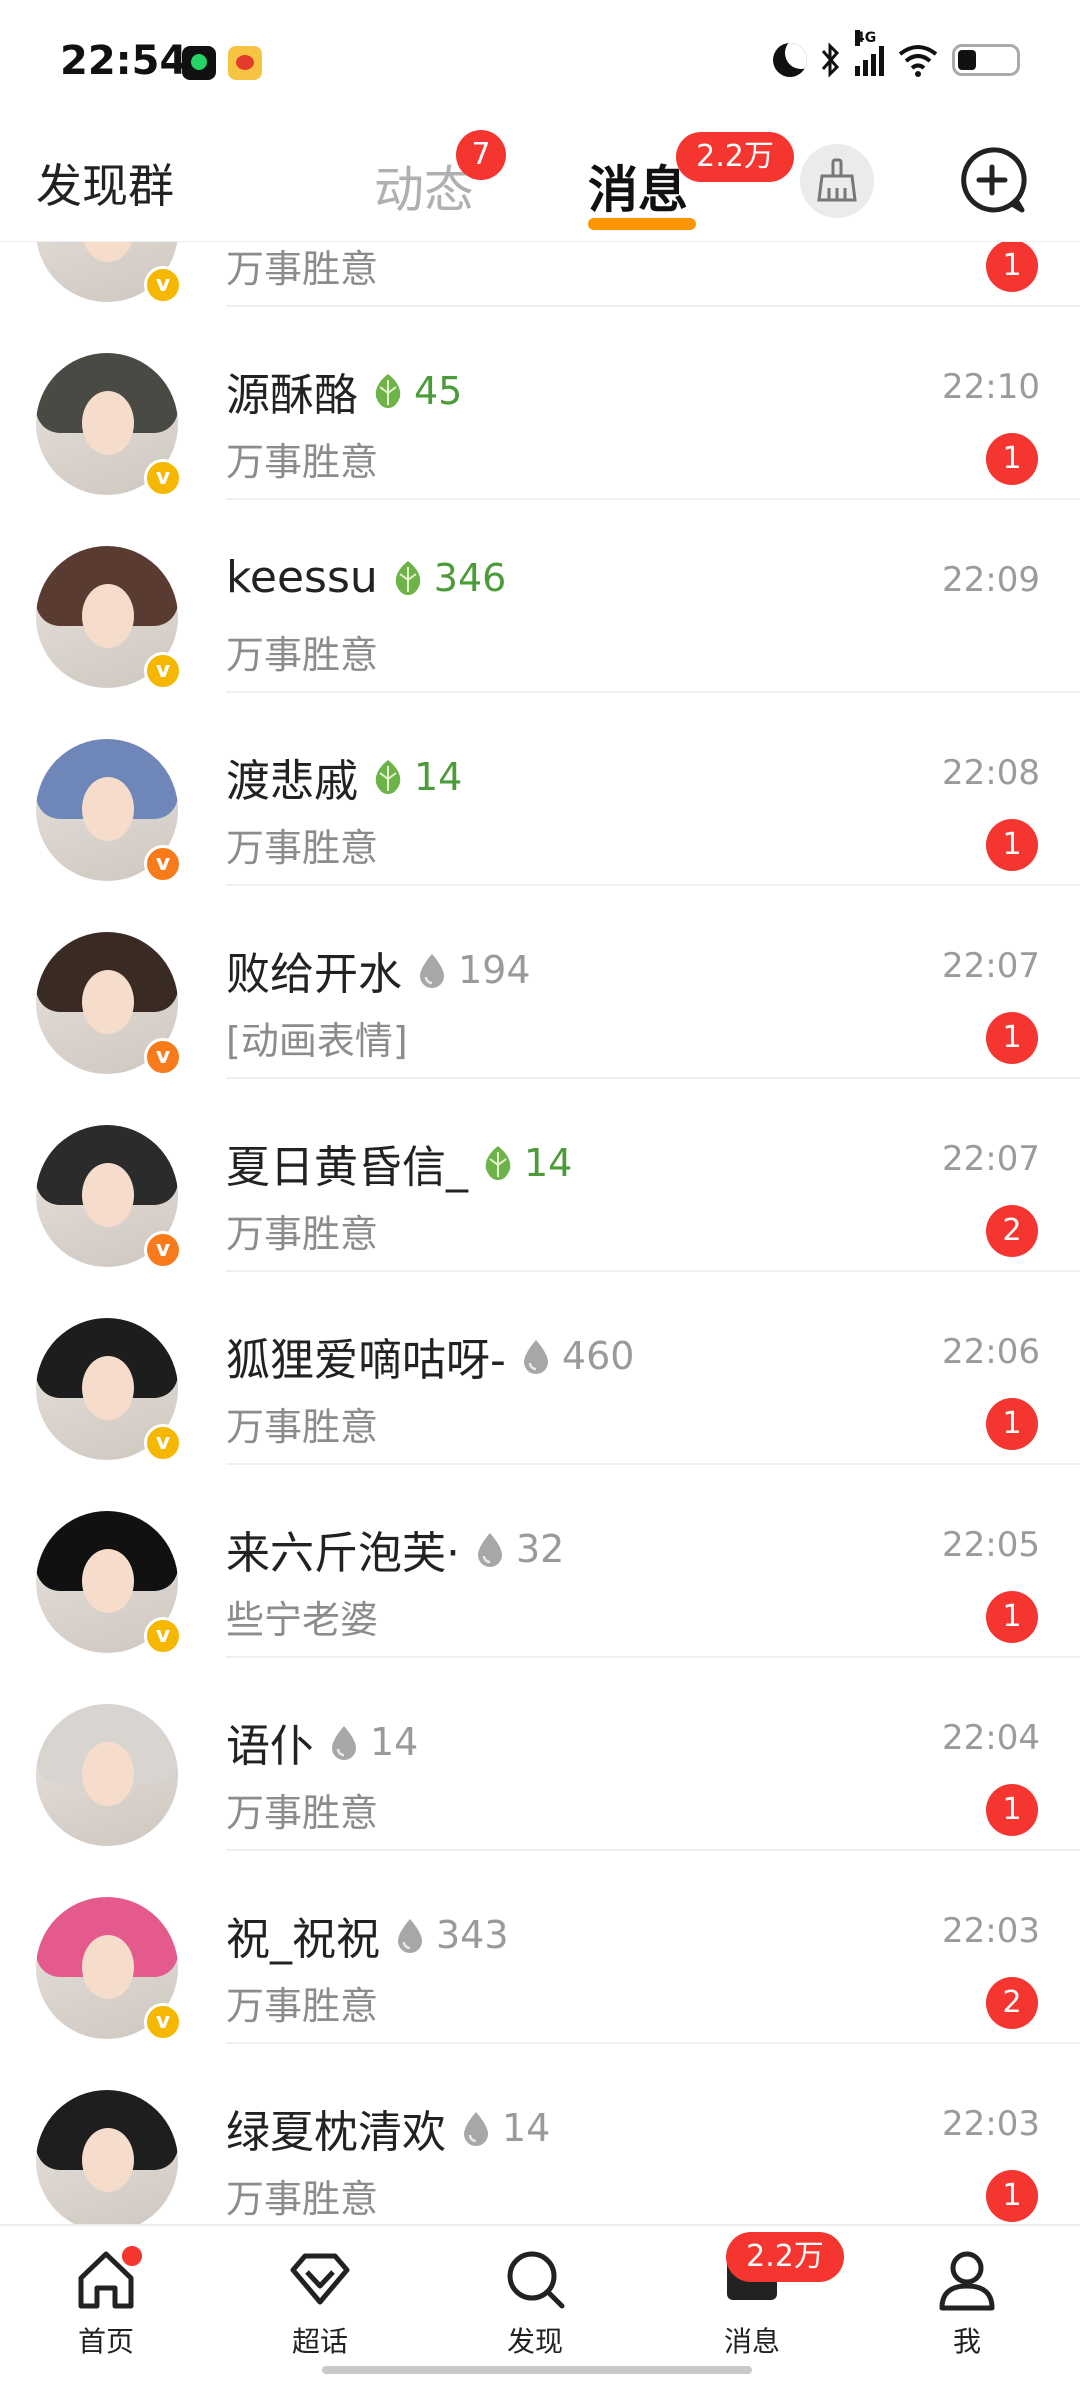  I want to click on conversation-row: v 夏日黄昏信_ 14 万事胜意 22:07 2, so click(540, 1175).